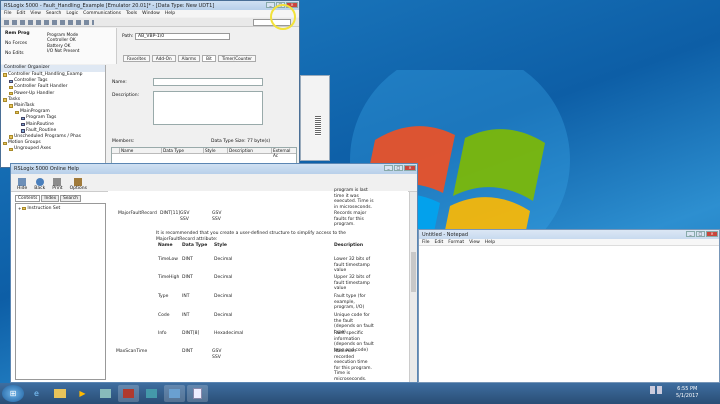 The height and width of the screenshot is (404, 720). I want to click on volume-icon, so click(659, 390).